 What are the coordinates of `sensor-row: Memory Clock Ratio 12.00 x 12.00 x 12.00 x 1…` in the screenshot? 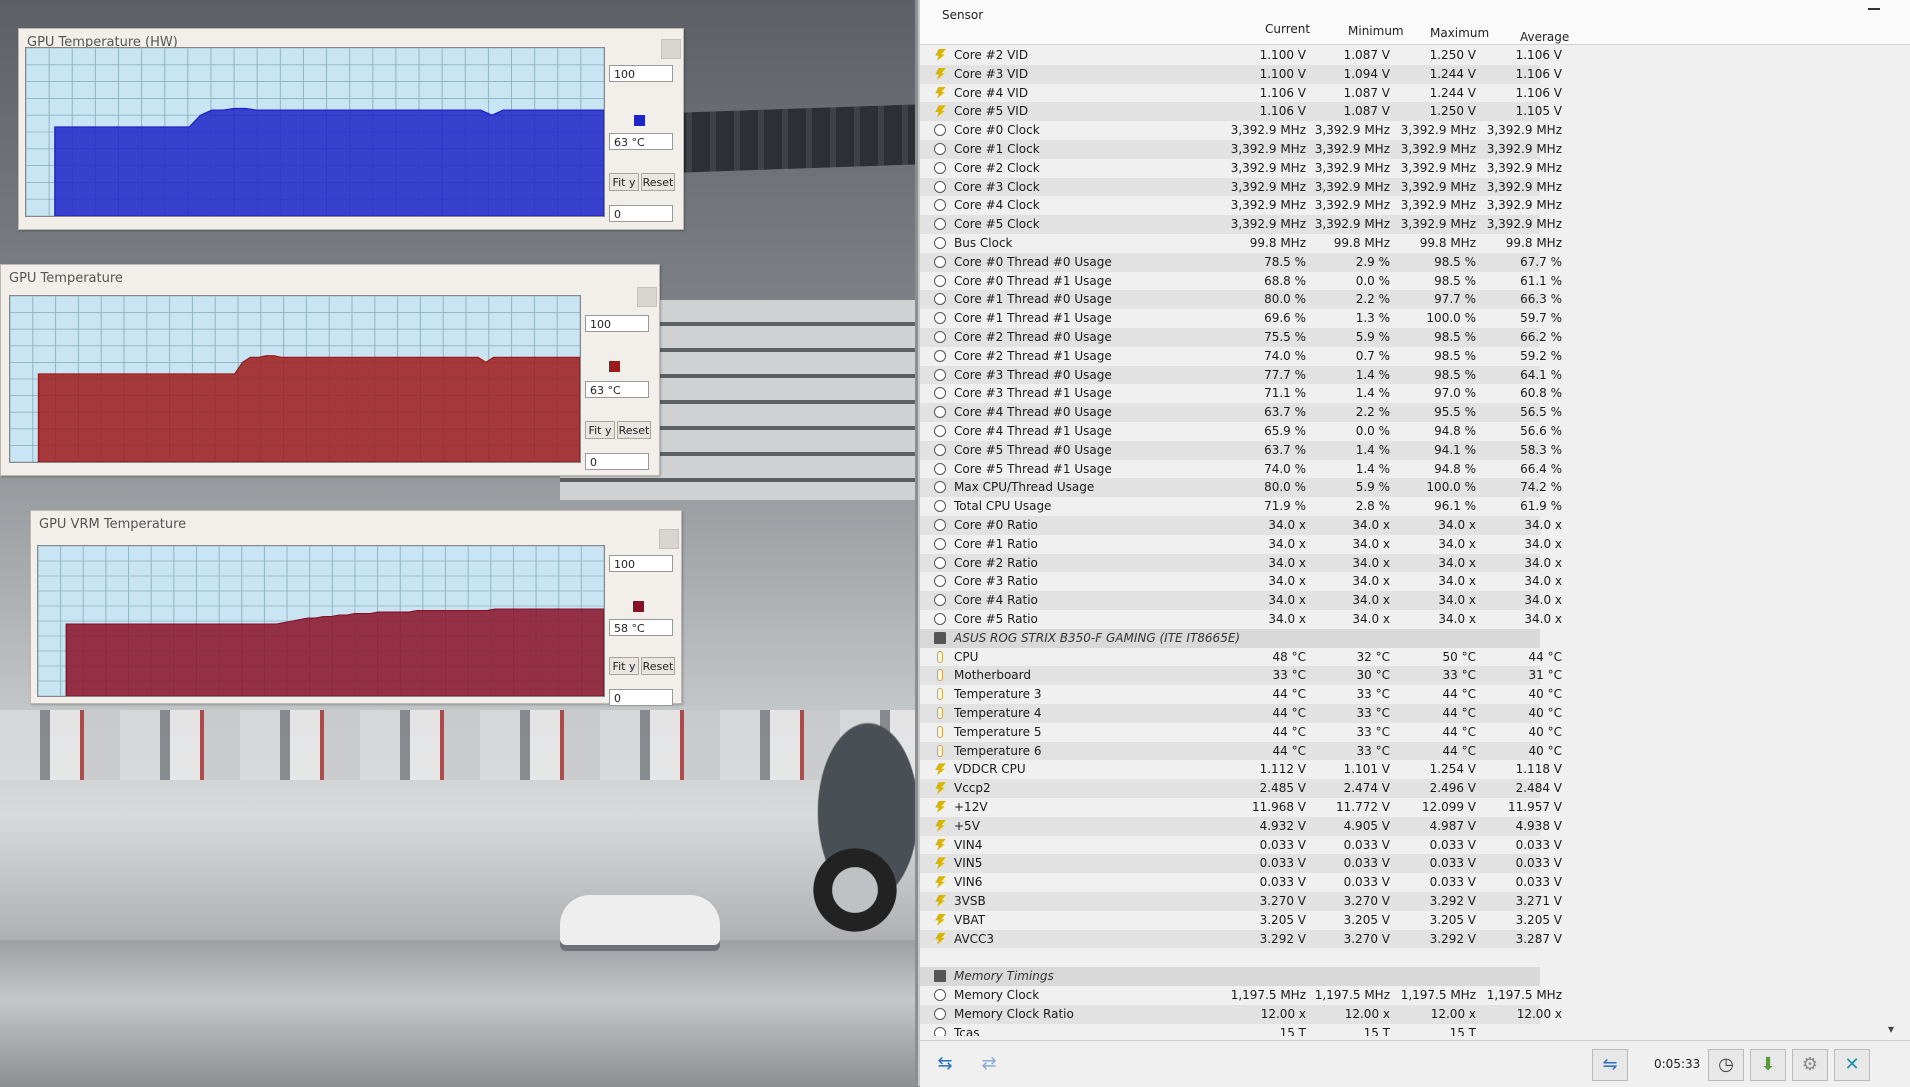 It's located at (1241, 1014).